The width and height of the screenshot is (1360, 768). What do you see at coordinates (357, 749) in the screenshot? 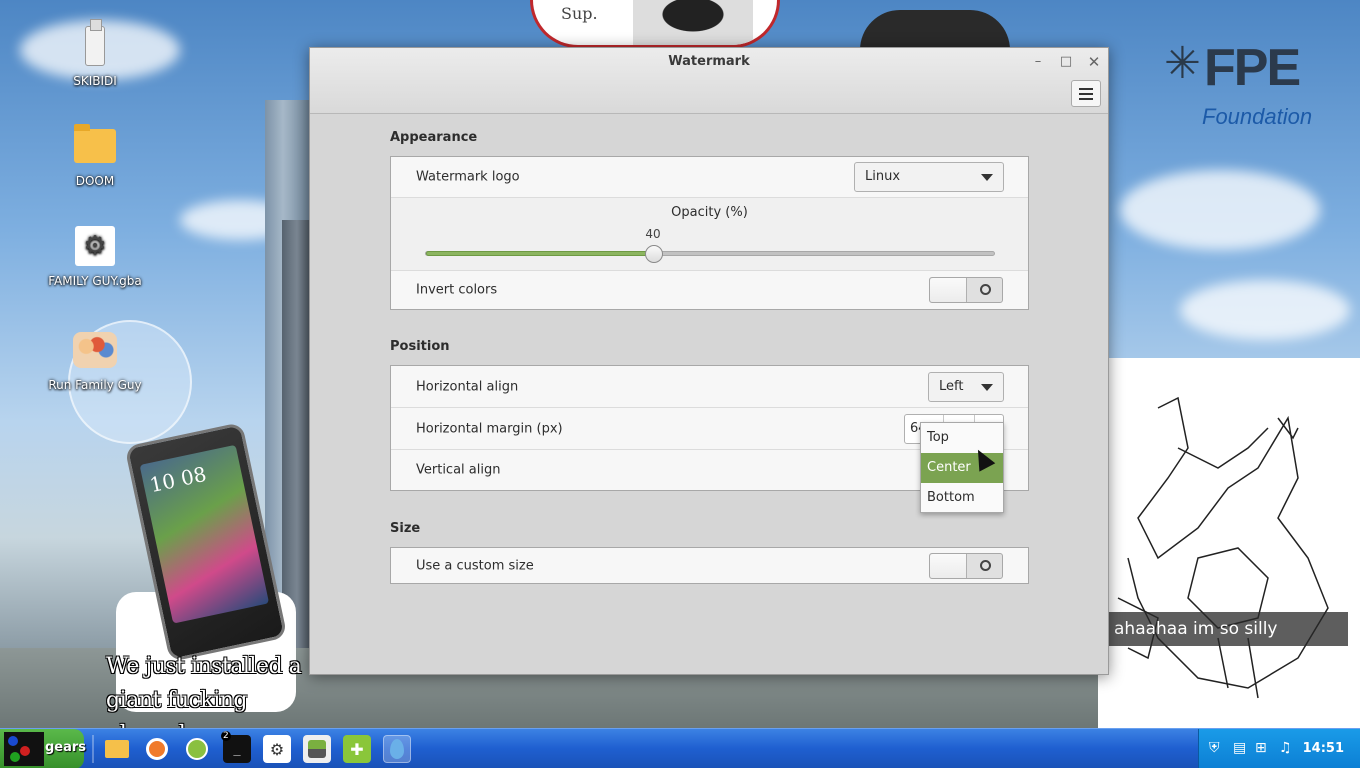
I see `puzzle-extensions-icon: ✚` at bounding box center [357, 749].